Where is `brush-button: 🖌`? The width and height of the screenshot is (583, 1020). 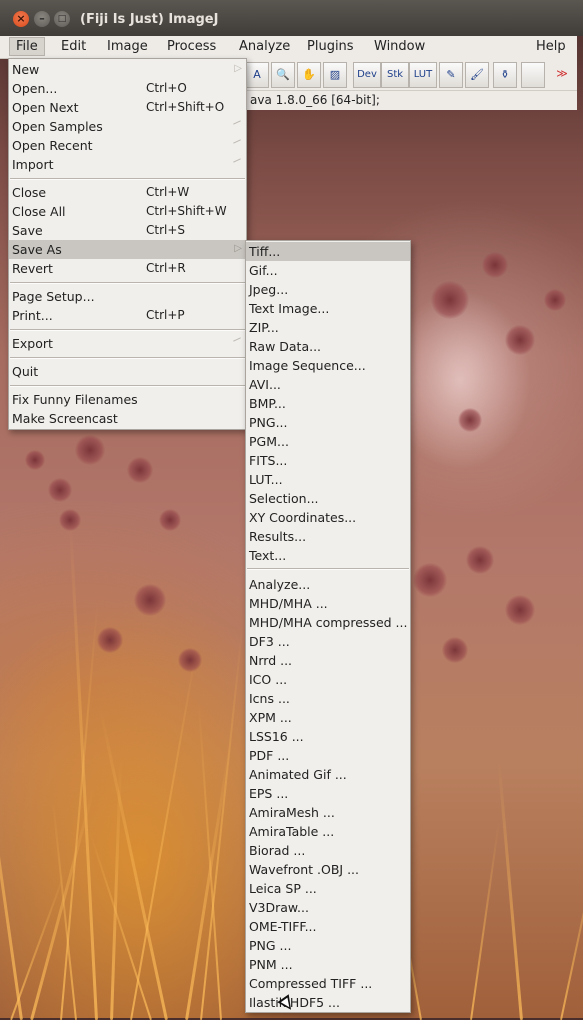 brush-button: 🖌 is located at coordinates (477, 75).